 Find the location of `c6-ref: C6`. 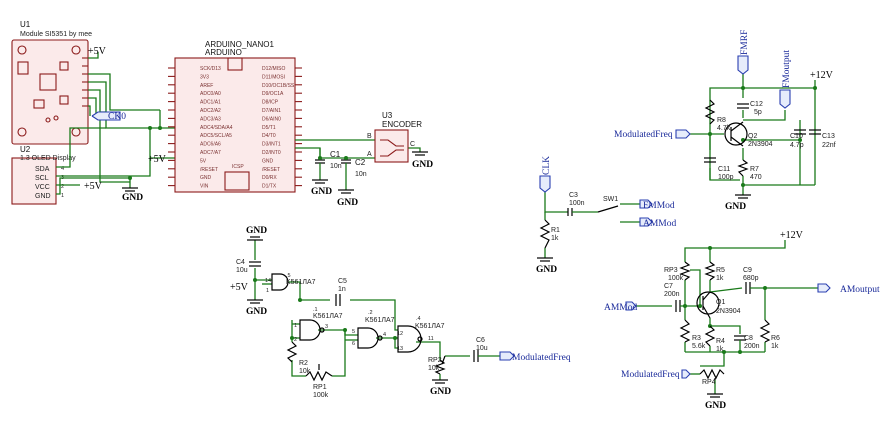

c6-ref: C6 is located at coordinates (480, 340).